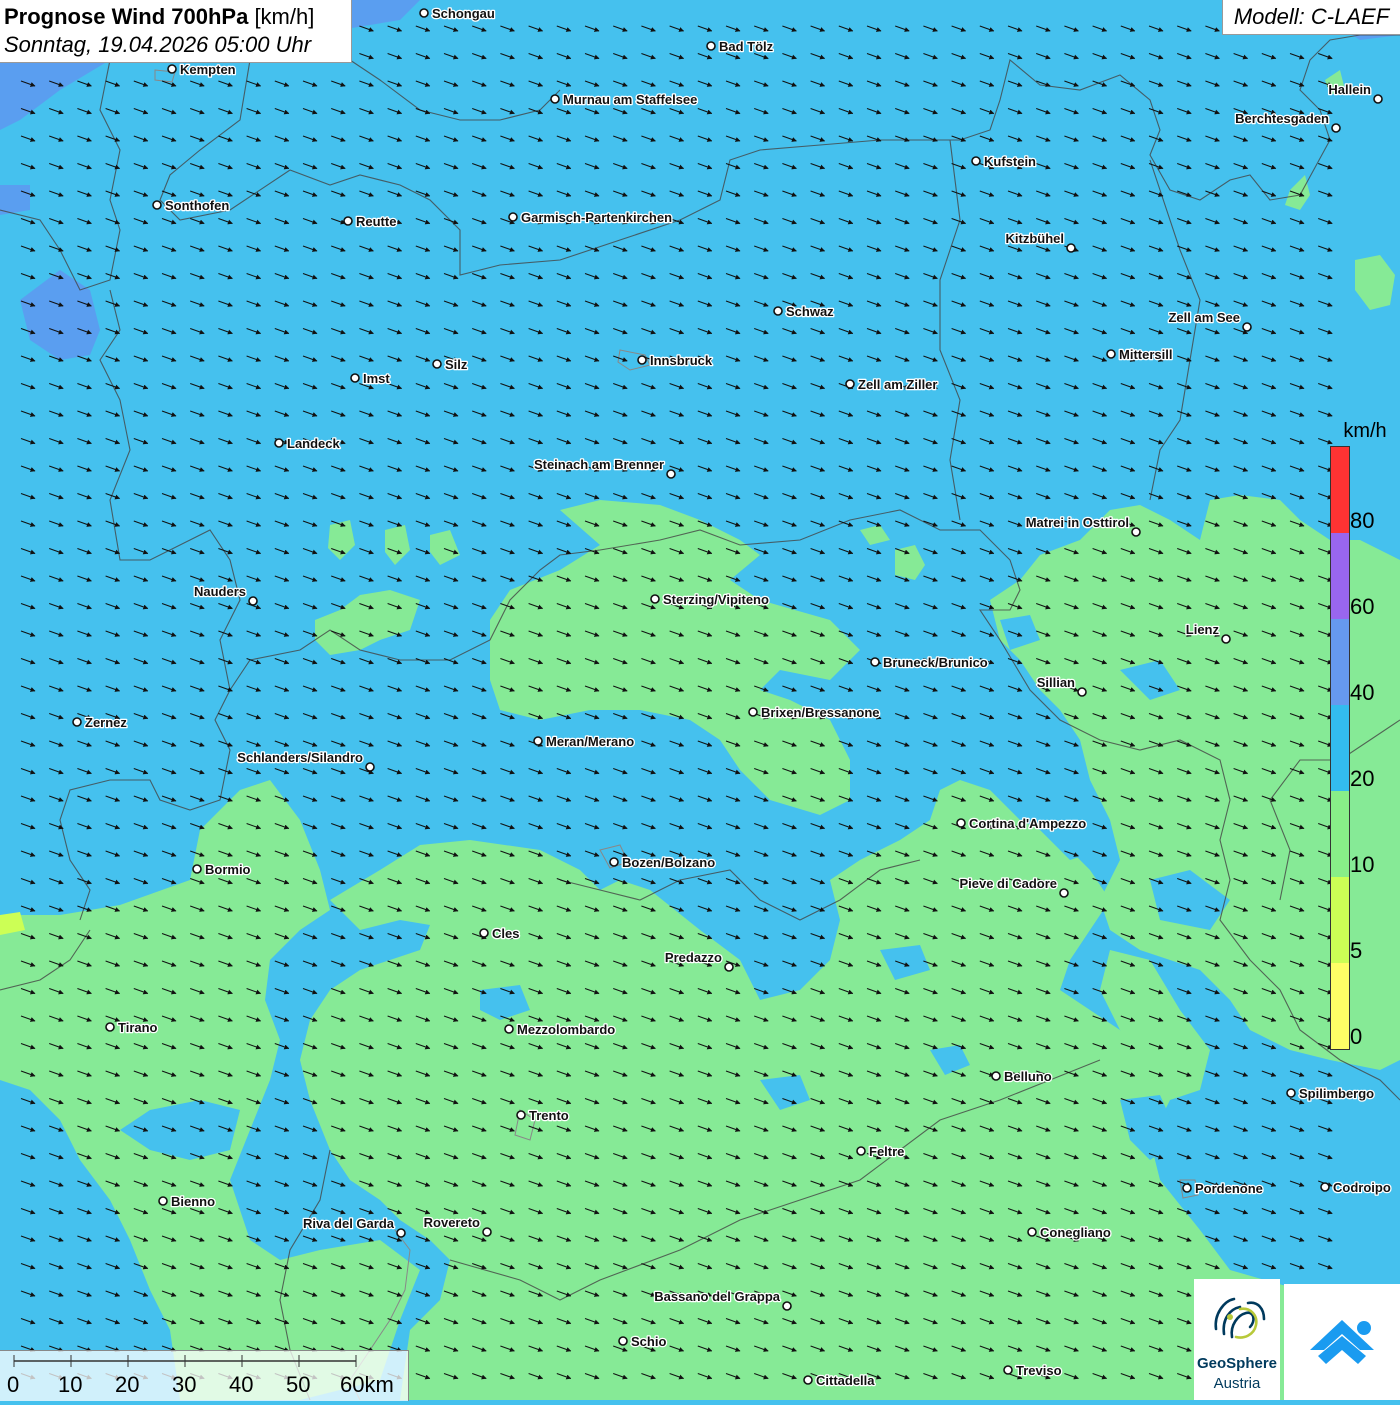  I want to click on city-schongau: Schongau, so click(457, 13).